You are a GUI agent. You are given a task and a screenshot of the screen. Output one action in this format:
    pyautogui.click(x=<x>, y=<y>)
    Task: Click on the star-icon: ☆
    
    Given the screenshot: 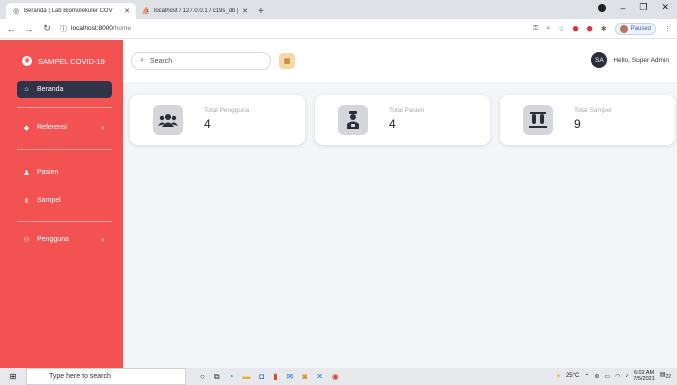 What is the action you would take?
    pyautogui.click(x=561, y=29)
    